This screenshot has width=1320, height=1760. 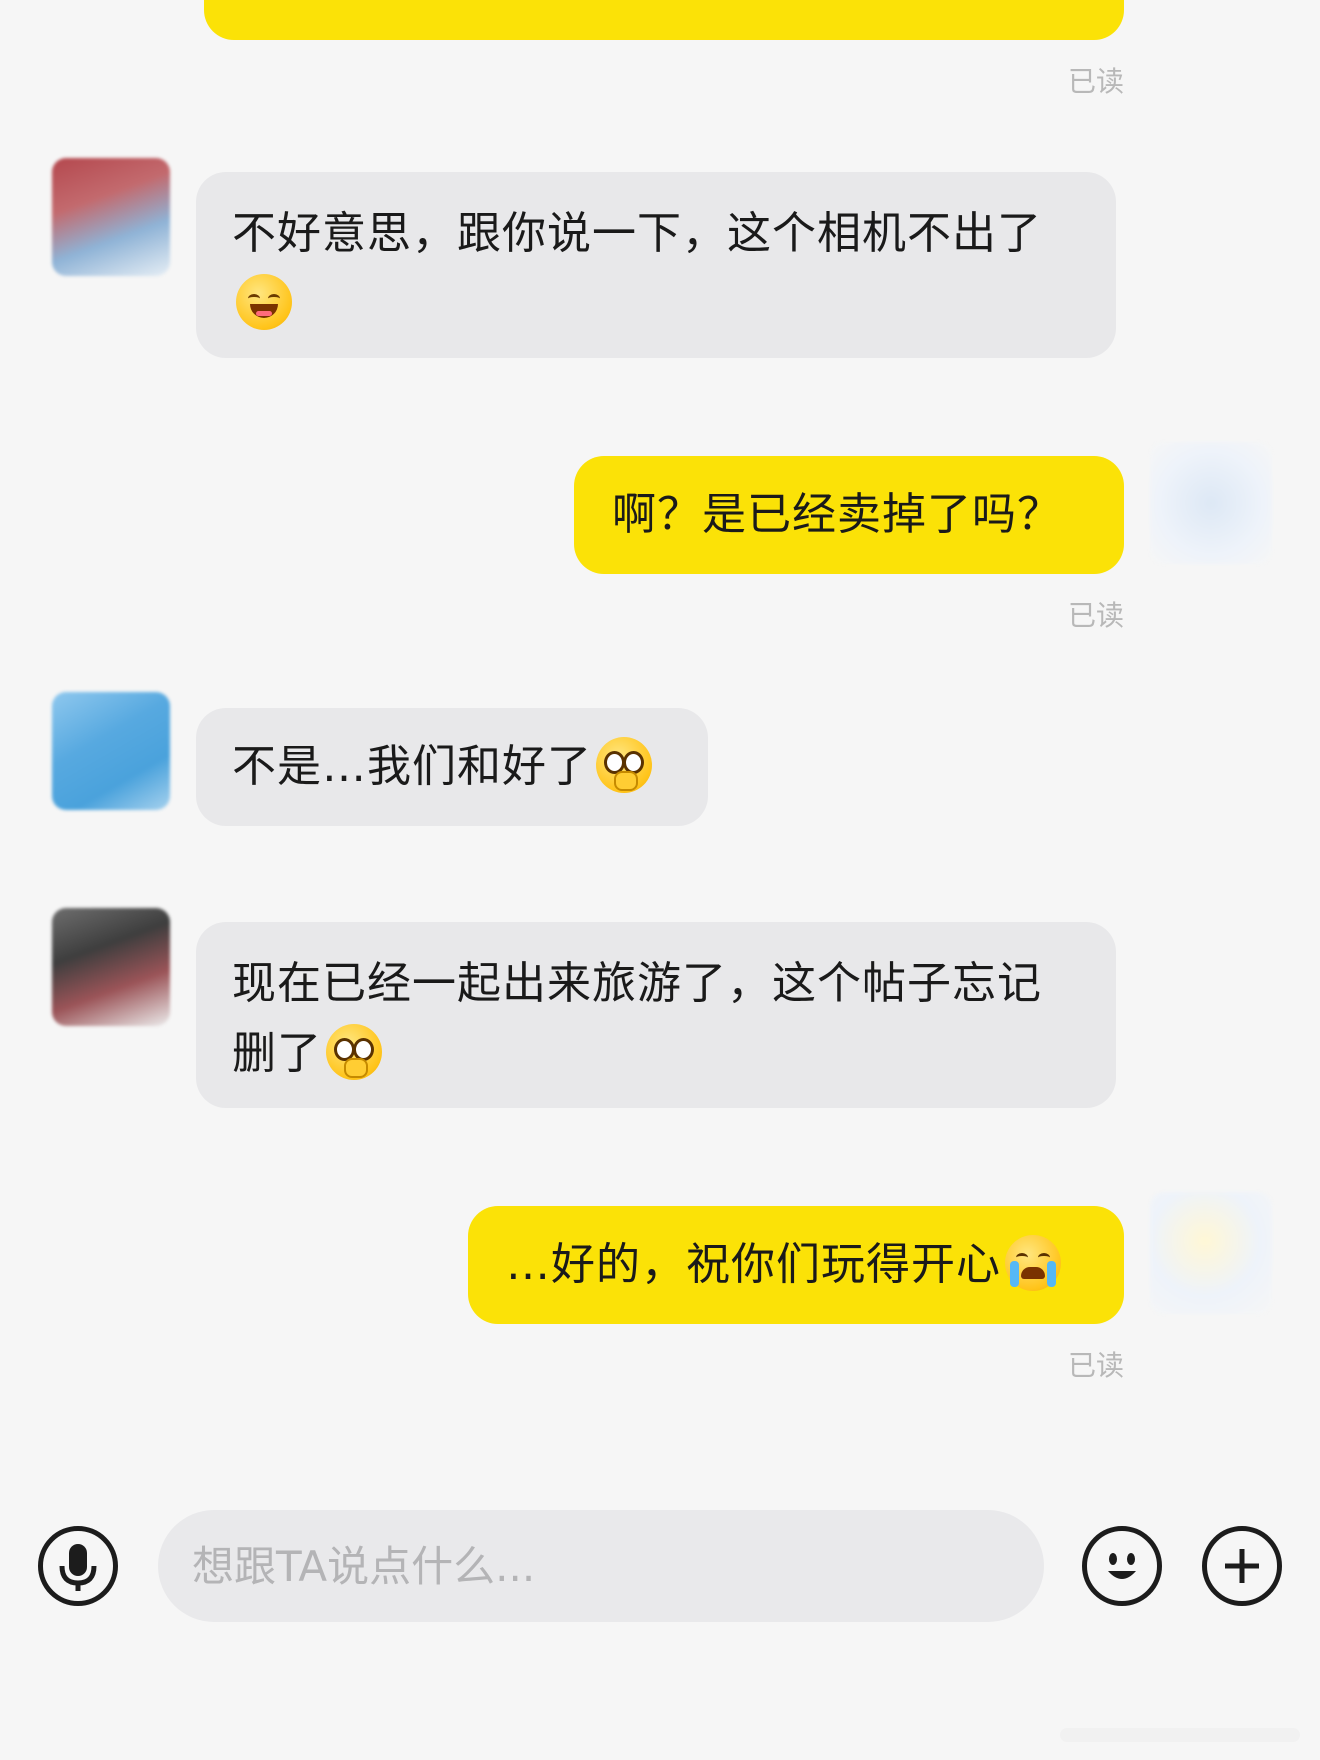 I want to click on incoming-message-bubble: 不是…我们和好了, so click(x=452, y=767).